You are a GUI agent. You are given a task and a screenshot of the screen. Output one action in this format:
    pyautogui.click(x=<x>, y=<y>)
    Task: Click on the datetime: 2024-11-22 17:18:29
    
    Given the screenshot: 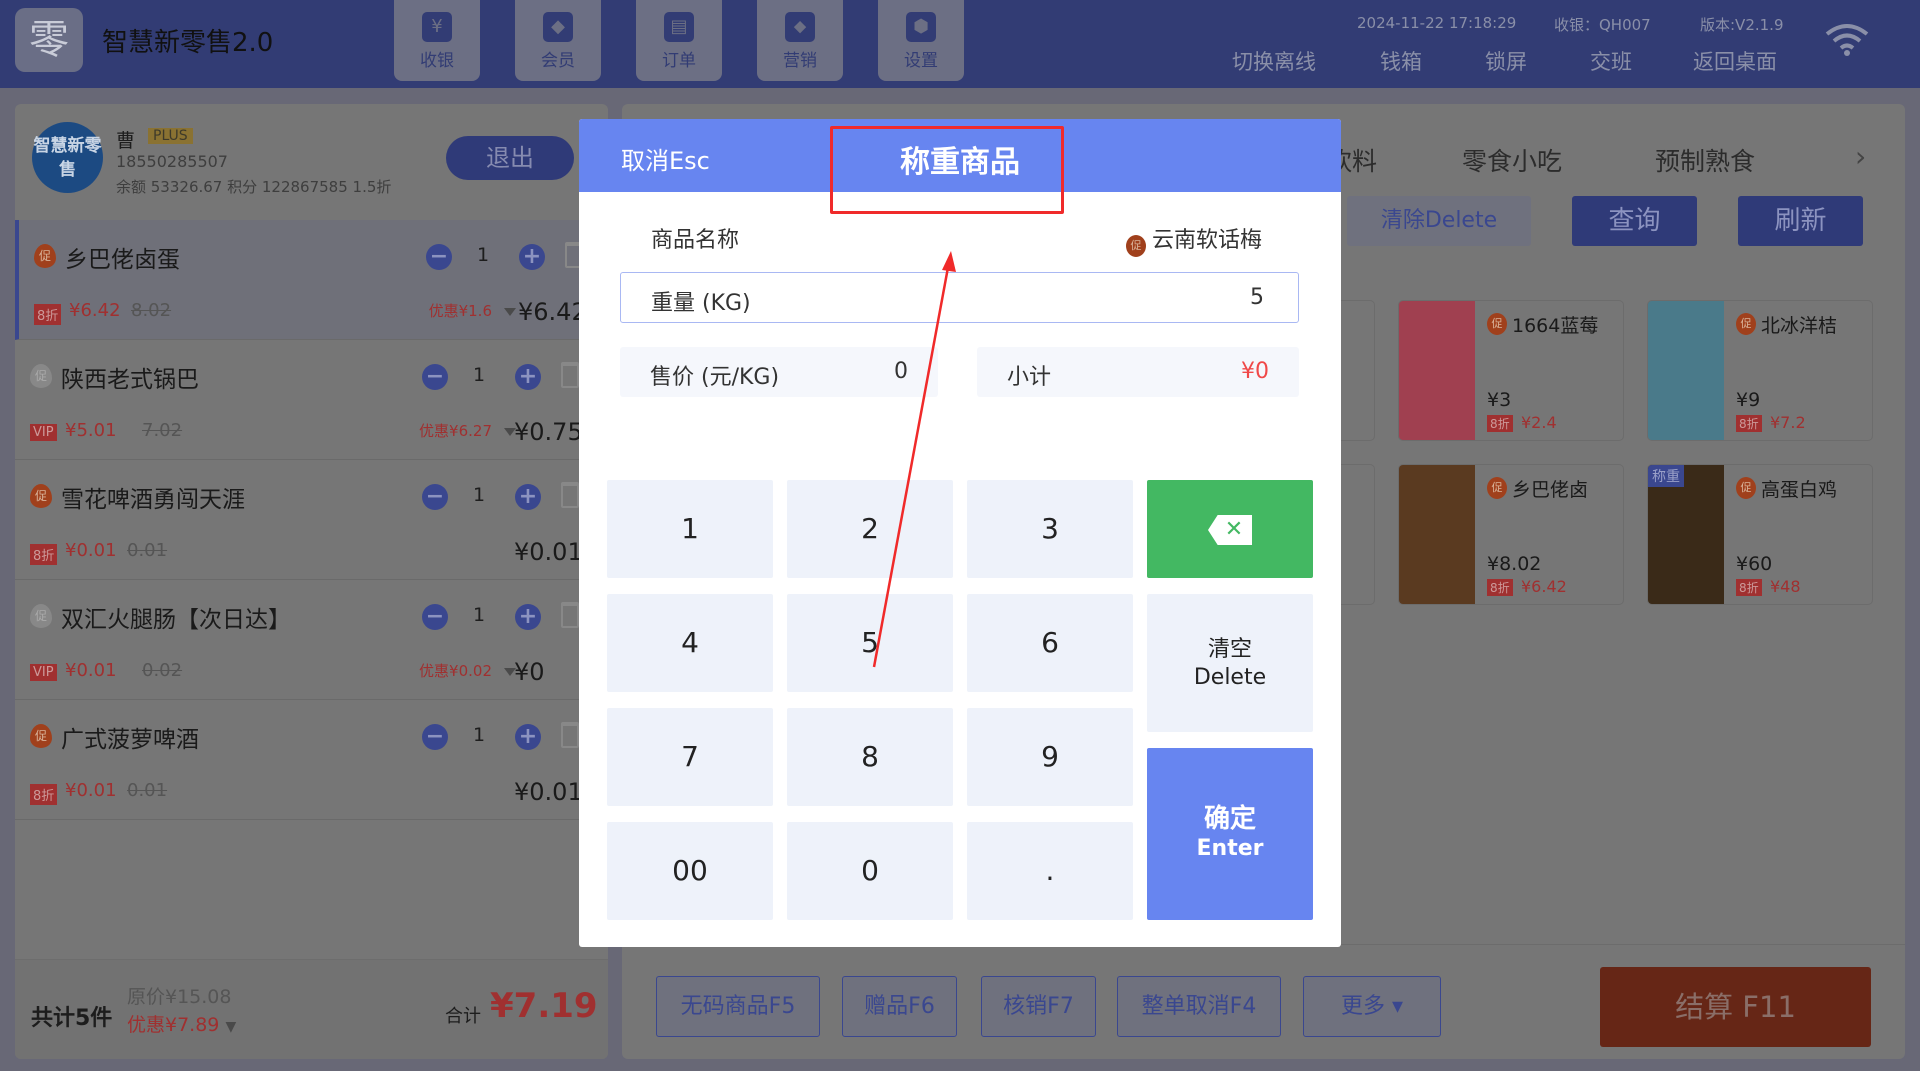 What is the action you would take?
    pyautogui.click(x=1437, y=23)
    